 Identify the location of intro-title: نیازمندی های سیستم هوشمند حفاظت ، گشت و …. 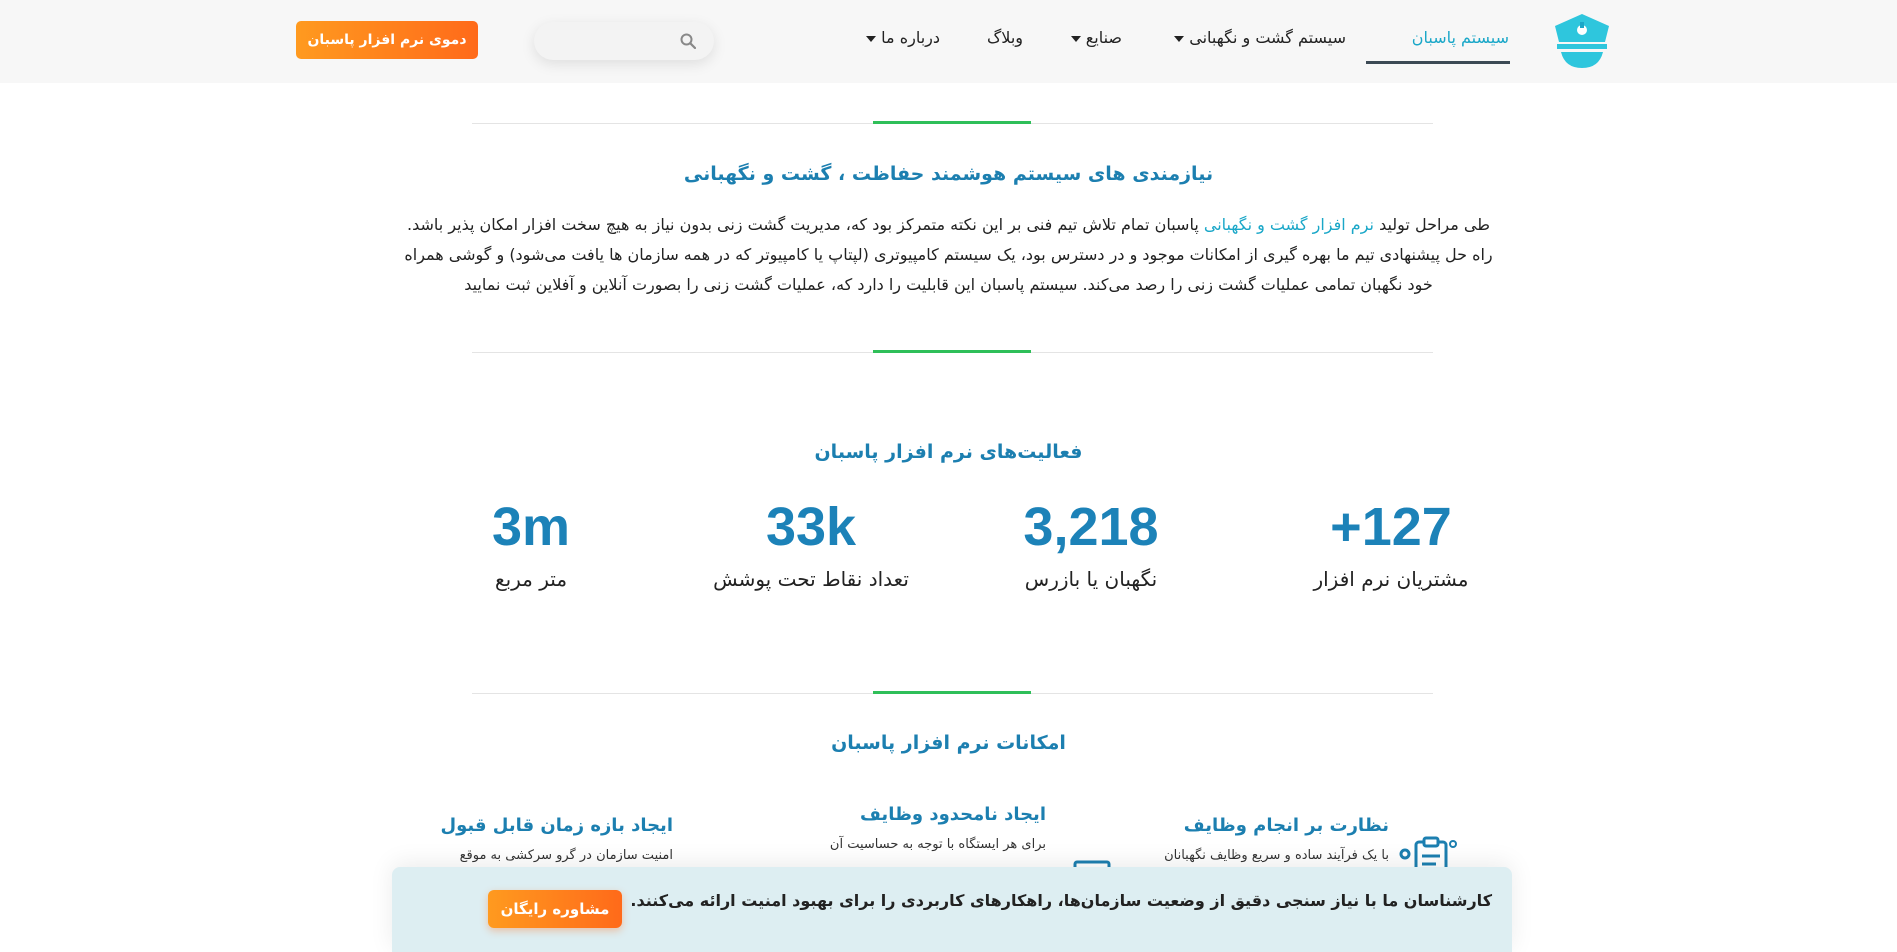
(948, 174).